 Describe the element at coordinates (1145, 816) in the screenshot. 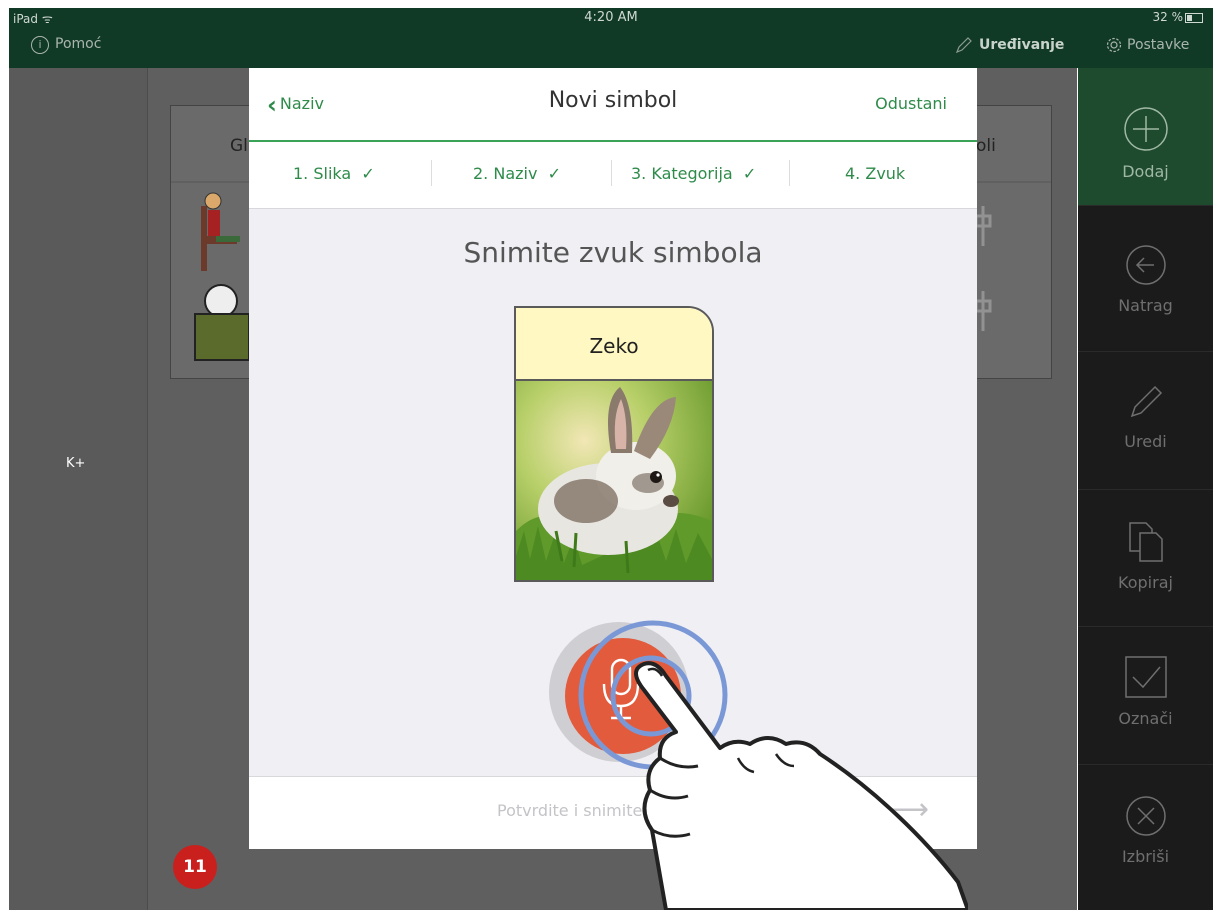

I see `x-circle-icon` at that location.